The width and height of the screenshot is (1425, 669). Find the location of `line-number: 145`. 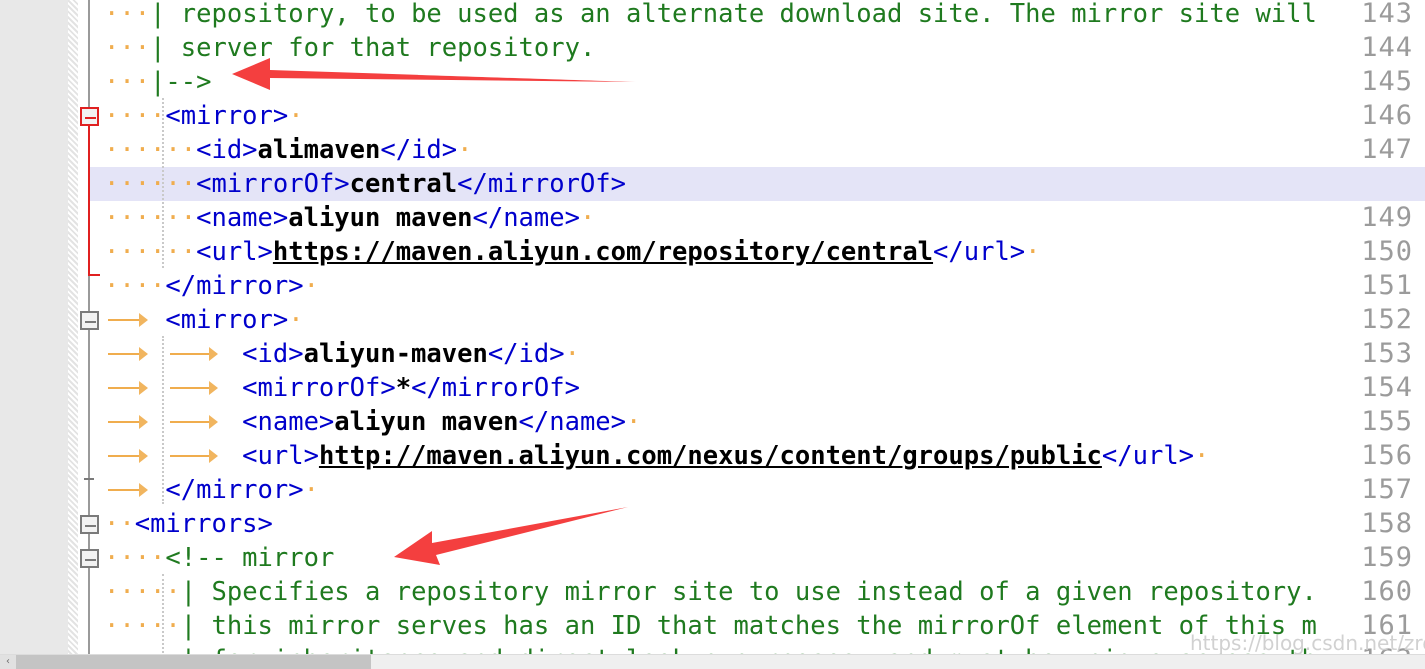

line-number: 145 is located at coordinates (1387, 81).